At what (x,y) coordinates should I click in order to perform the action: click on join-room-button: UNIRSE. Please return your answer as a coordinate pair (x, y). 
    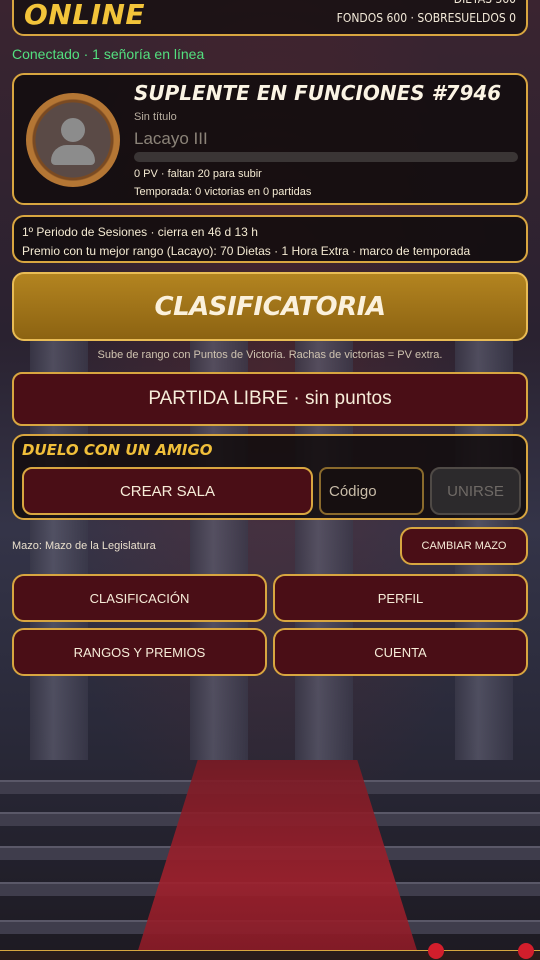
    Looking at the image, I should click on (475, 491).